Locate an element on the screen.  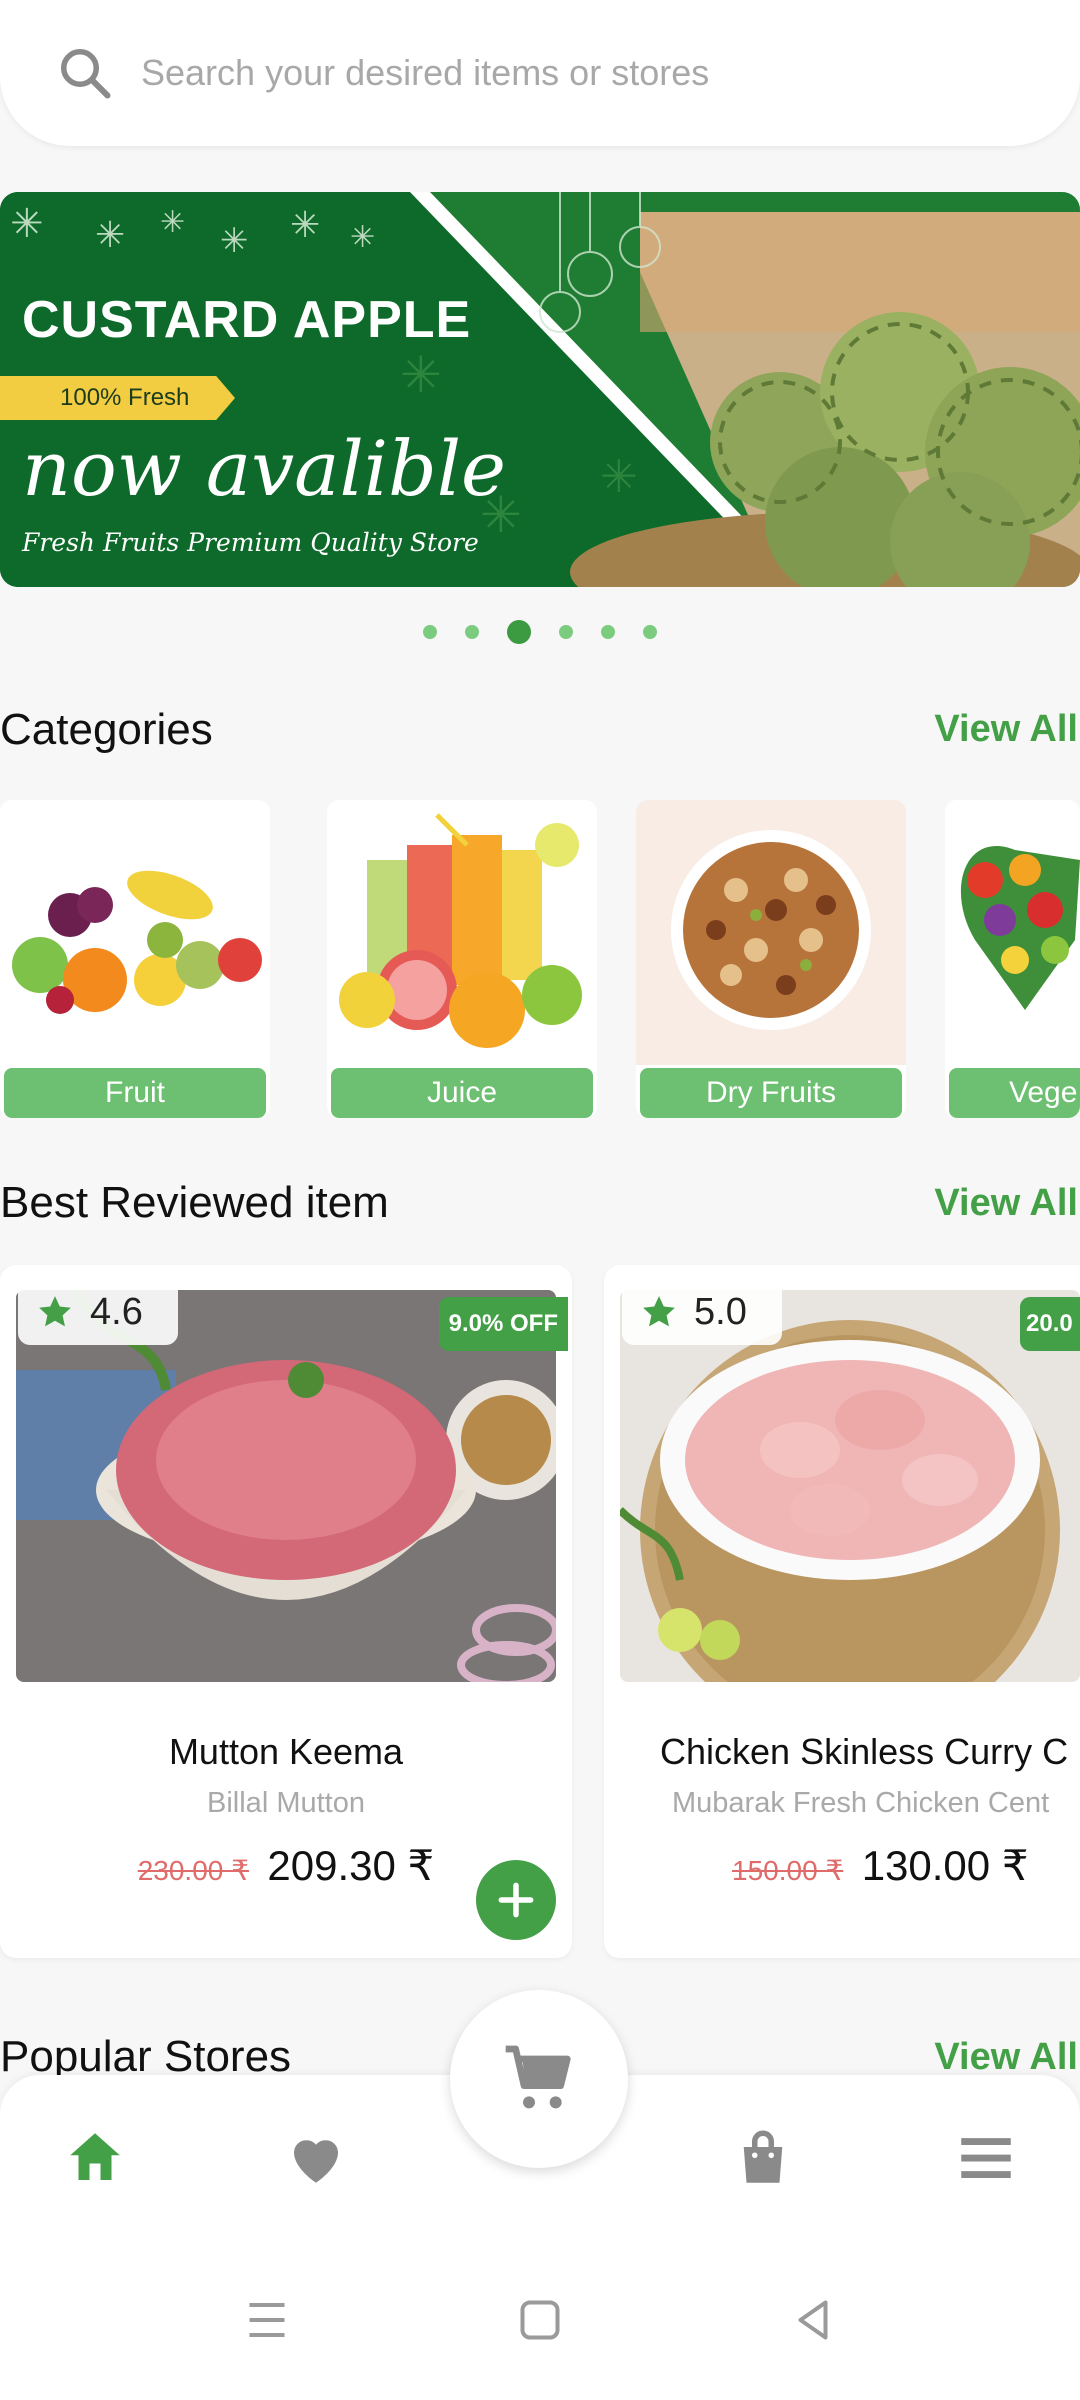
category-card-fruit: Fruit is located at coordinates (135, 959).